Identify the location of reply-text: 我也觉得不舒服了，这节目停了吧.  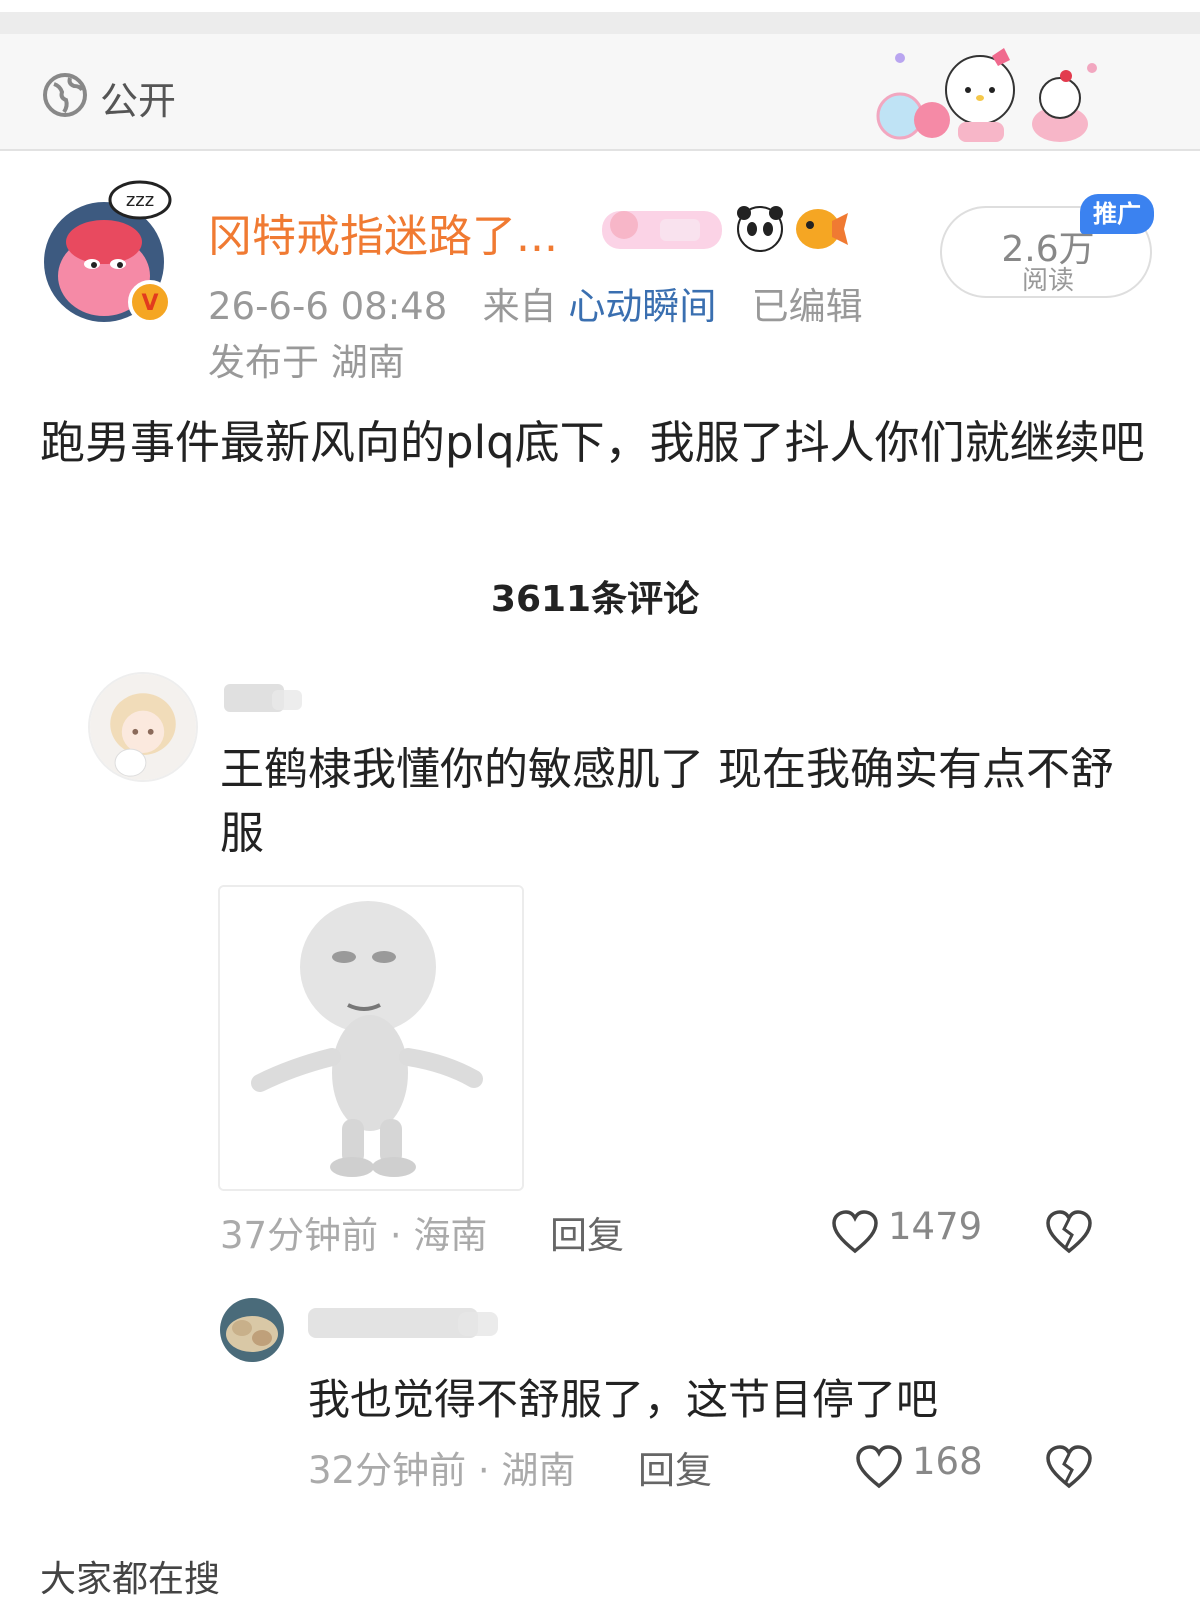
(623, 1399).